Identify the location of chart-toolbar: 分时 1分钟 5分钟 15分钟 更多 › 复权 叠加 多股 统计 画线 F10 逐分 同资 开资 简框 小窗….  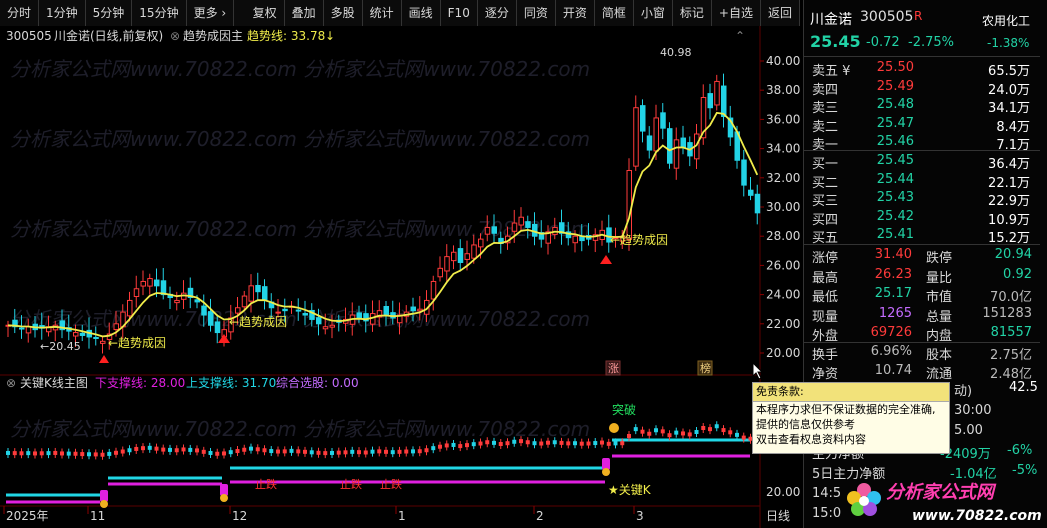
(400, 13).